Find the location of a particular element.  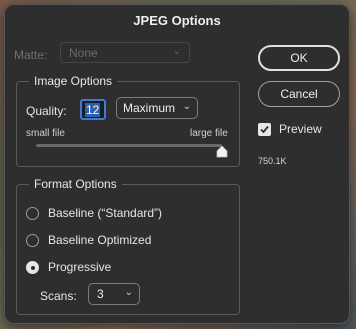

dialog-title: JPEG Options is located at coordinates (177, 20).